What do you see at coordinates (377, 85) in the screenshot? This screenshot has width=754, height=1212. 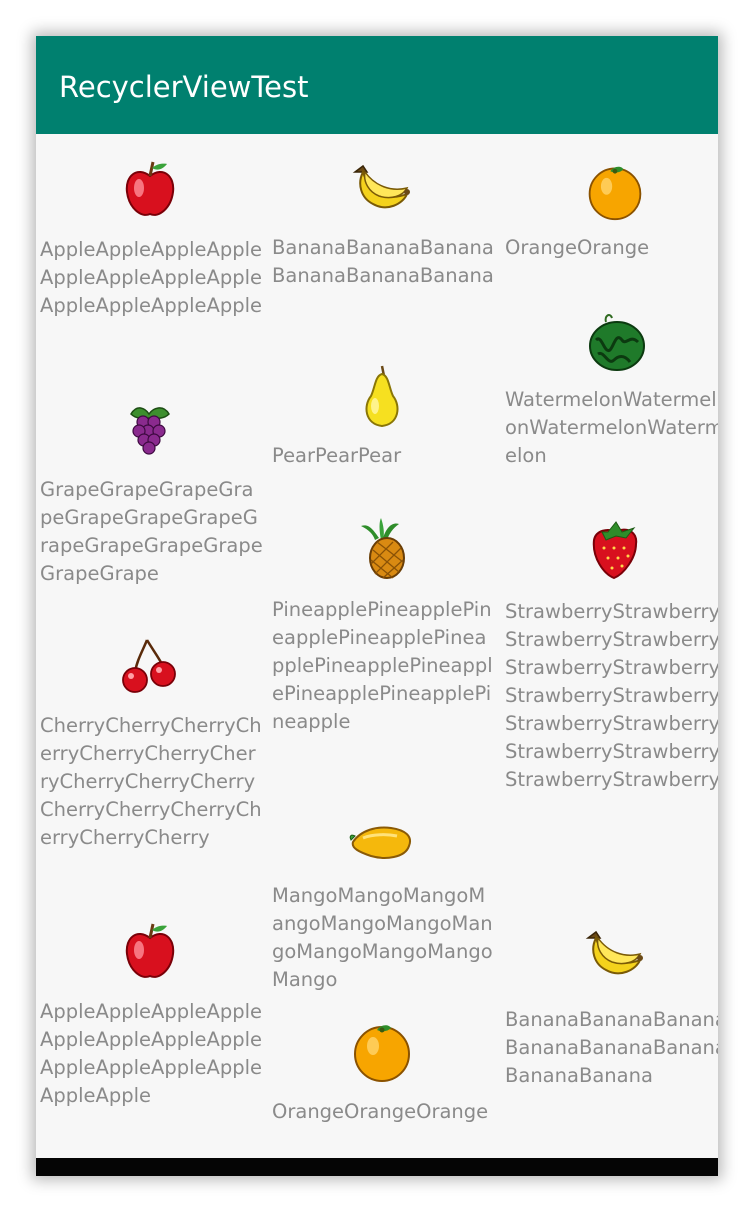 I see `app-bar: RecyclerViewTest` at bounding box center [377, 85].